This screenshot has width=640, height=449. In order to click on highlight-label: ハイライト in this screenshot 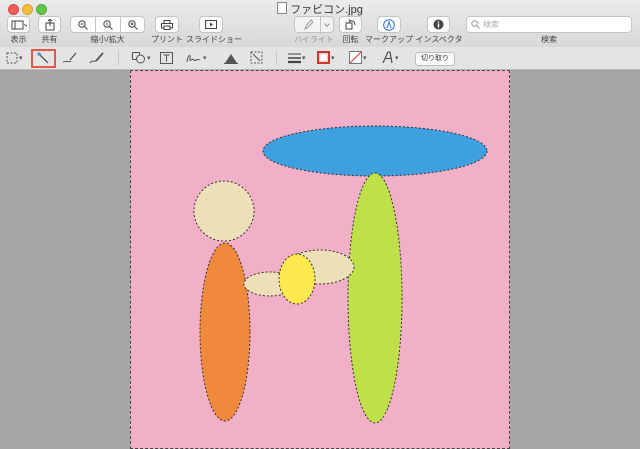, I will do `click(314, 39)`.